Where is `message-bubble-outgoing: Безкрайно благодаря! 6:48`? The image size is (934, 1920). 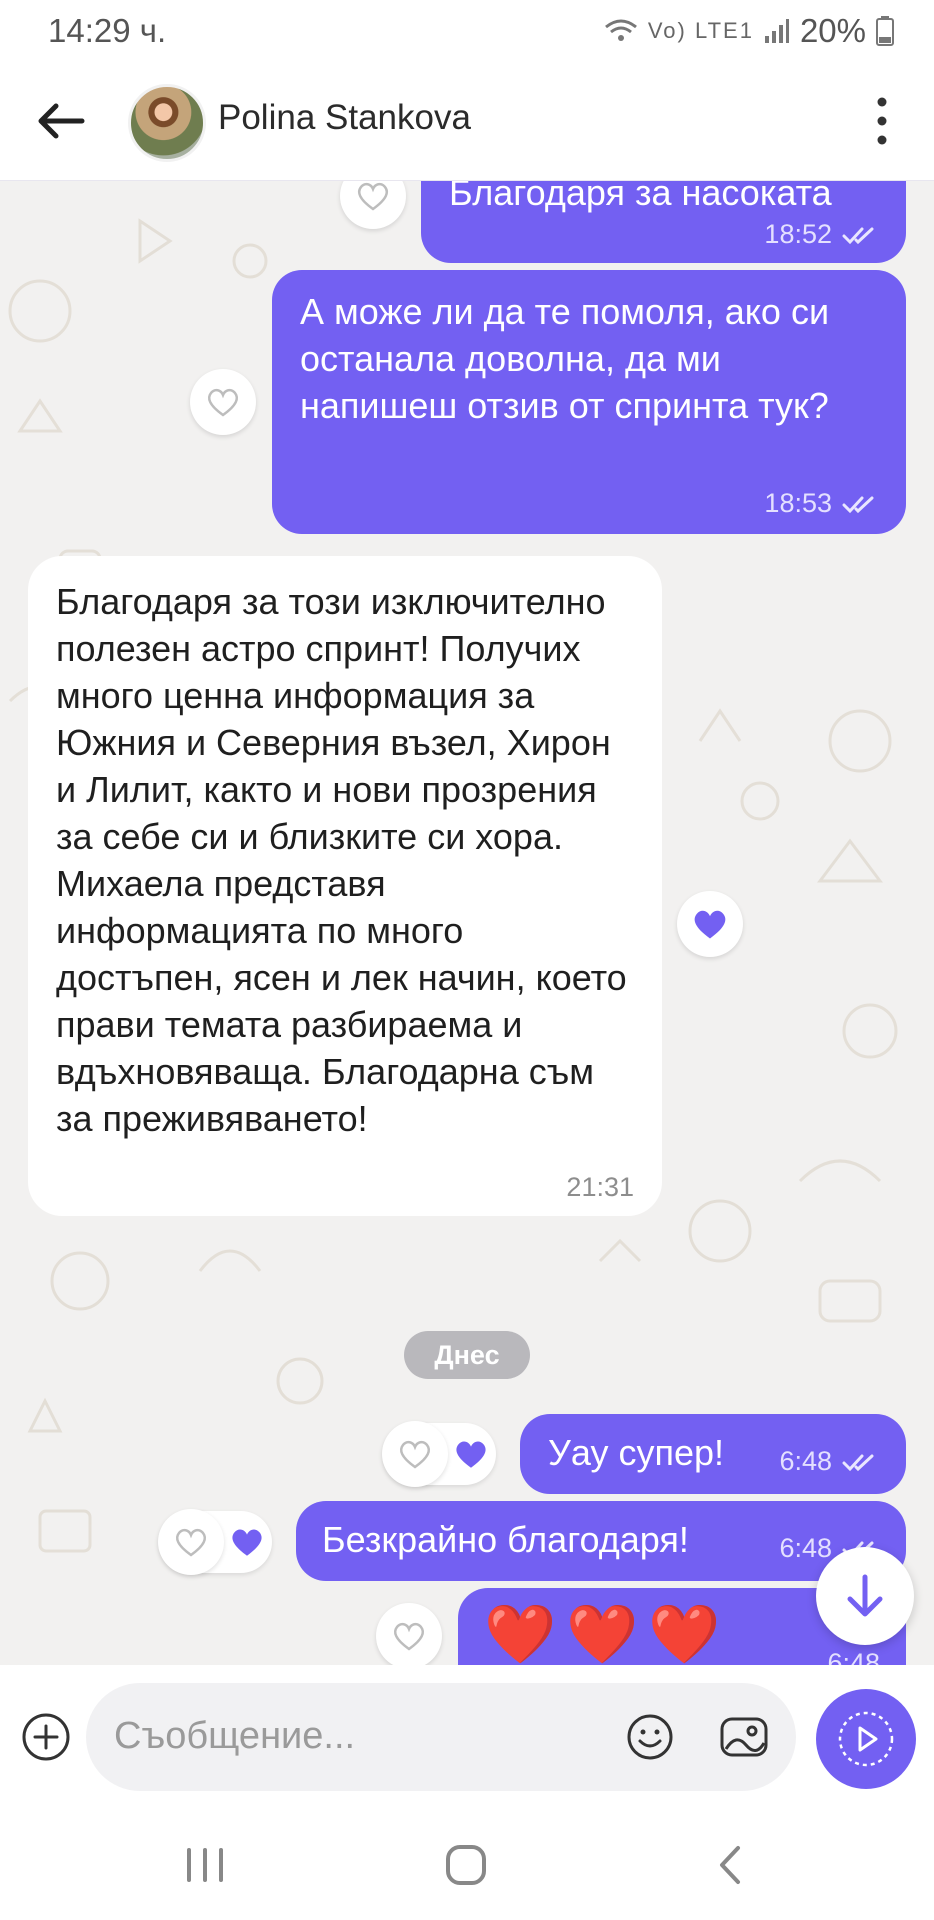
message-bubble-outgoing: Безкрайно благодаря! 6:48 is located at coordinates (601, 1541).